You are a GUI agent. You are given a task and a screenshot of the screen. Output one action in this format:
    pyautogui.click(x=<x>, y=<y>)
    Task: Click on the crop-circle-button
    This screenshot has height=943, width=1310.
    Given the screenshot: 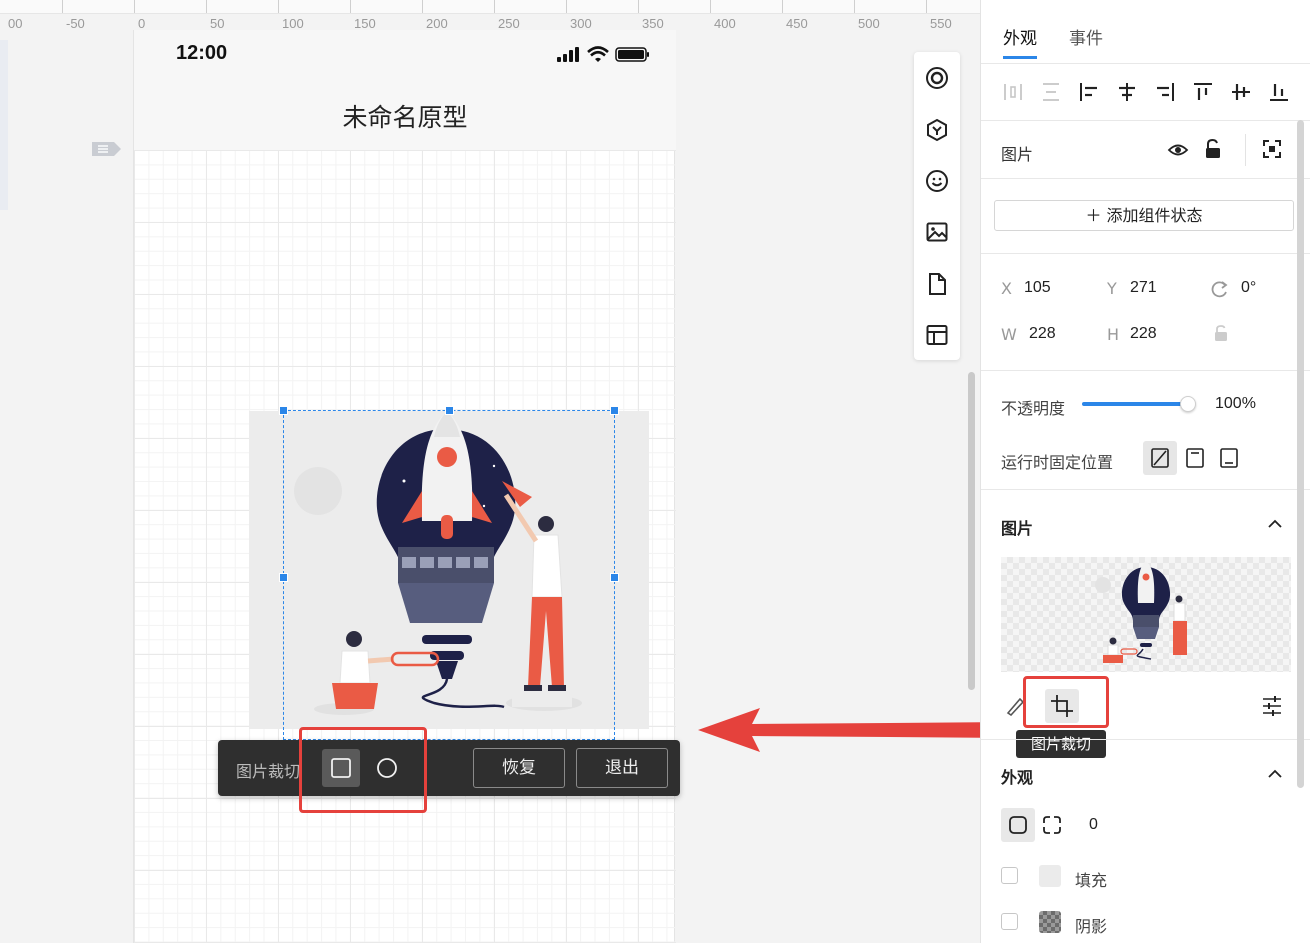 What is the action you would take?
    pyautogui.click(x=389, y=768)
    